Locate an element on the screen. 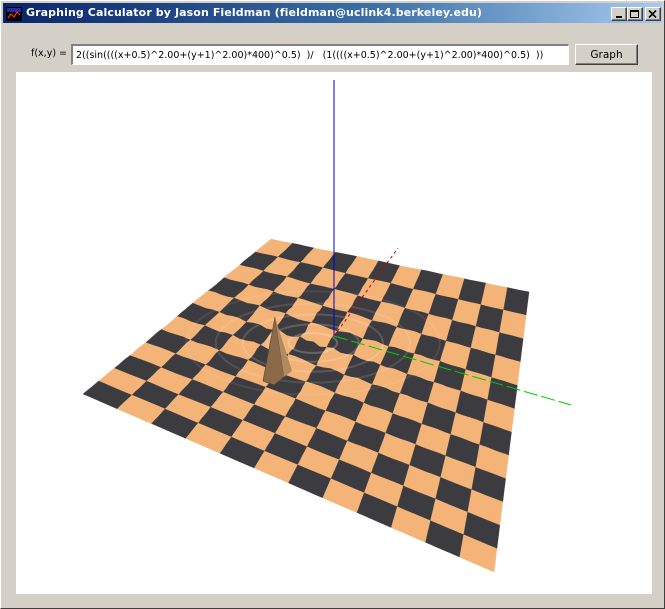  maximize-icon is located at coordinates (634, 14).